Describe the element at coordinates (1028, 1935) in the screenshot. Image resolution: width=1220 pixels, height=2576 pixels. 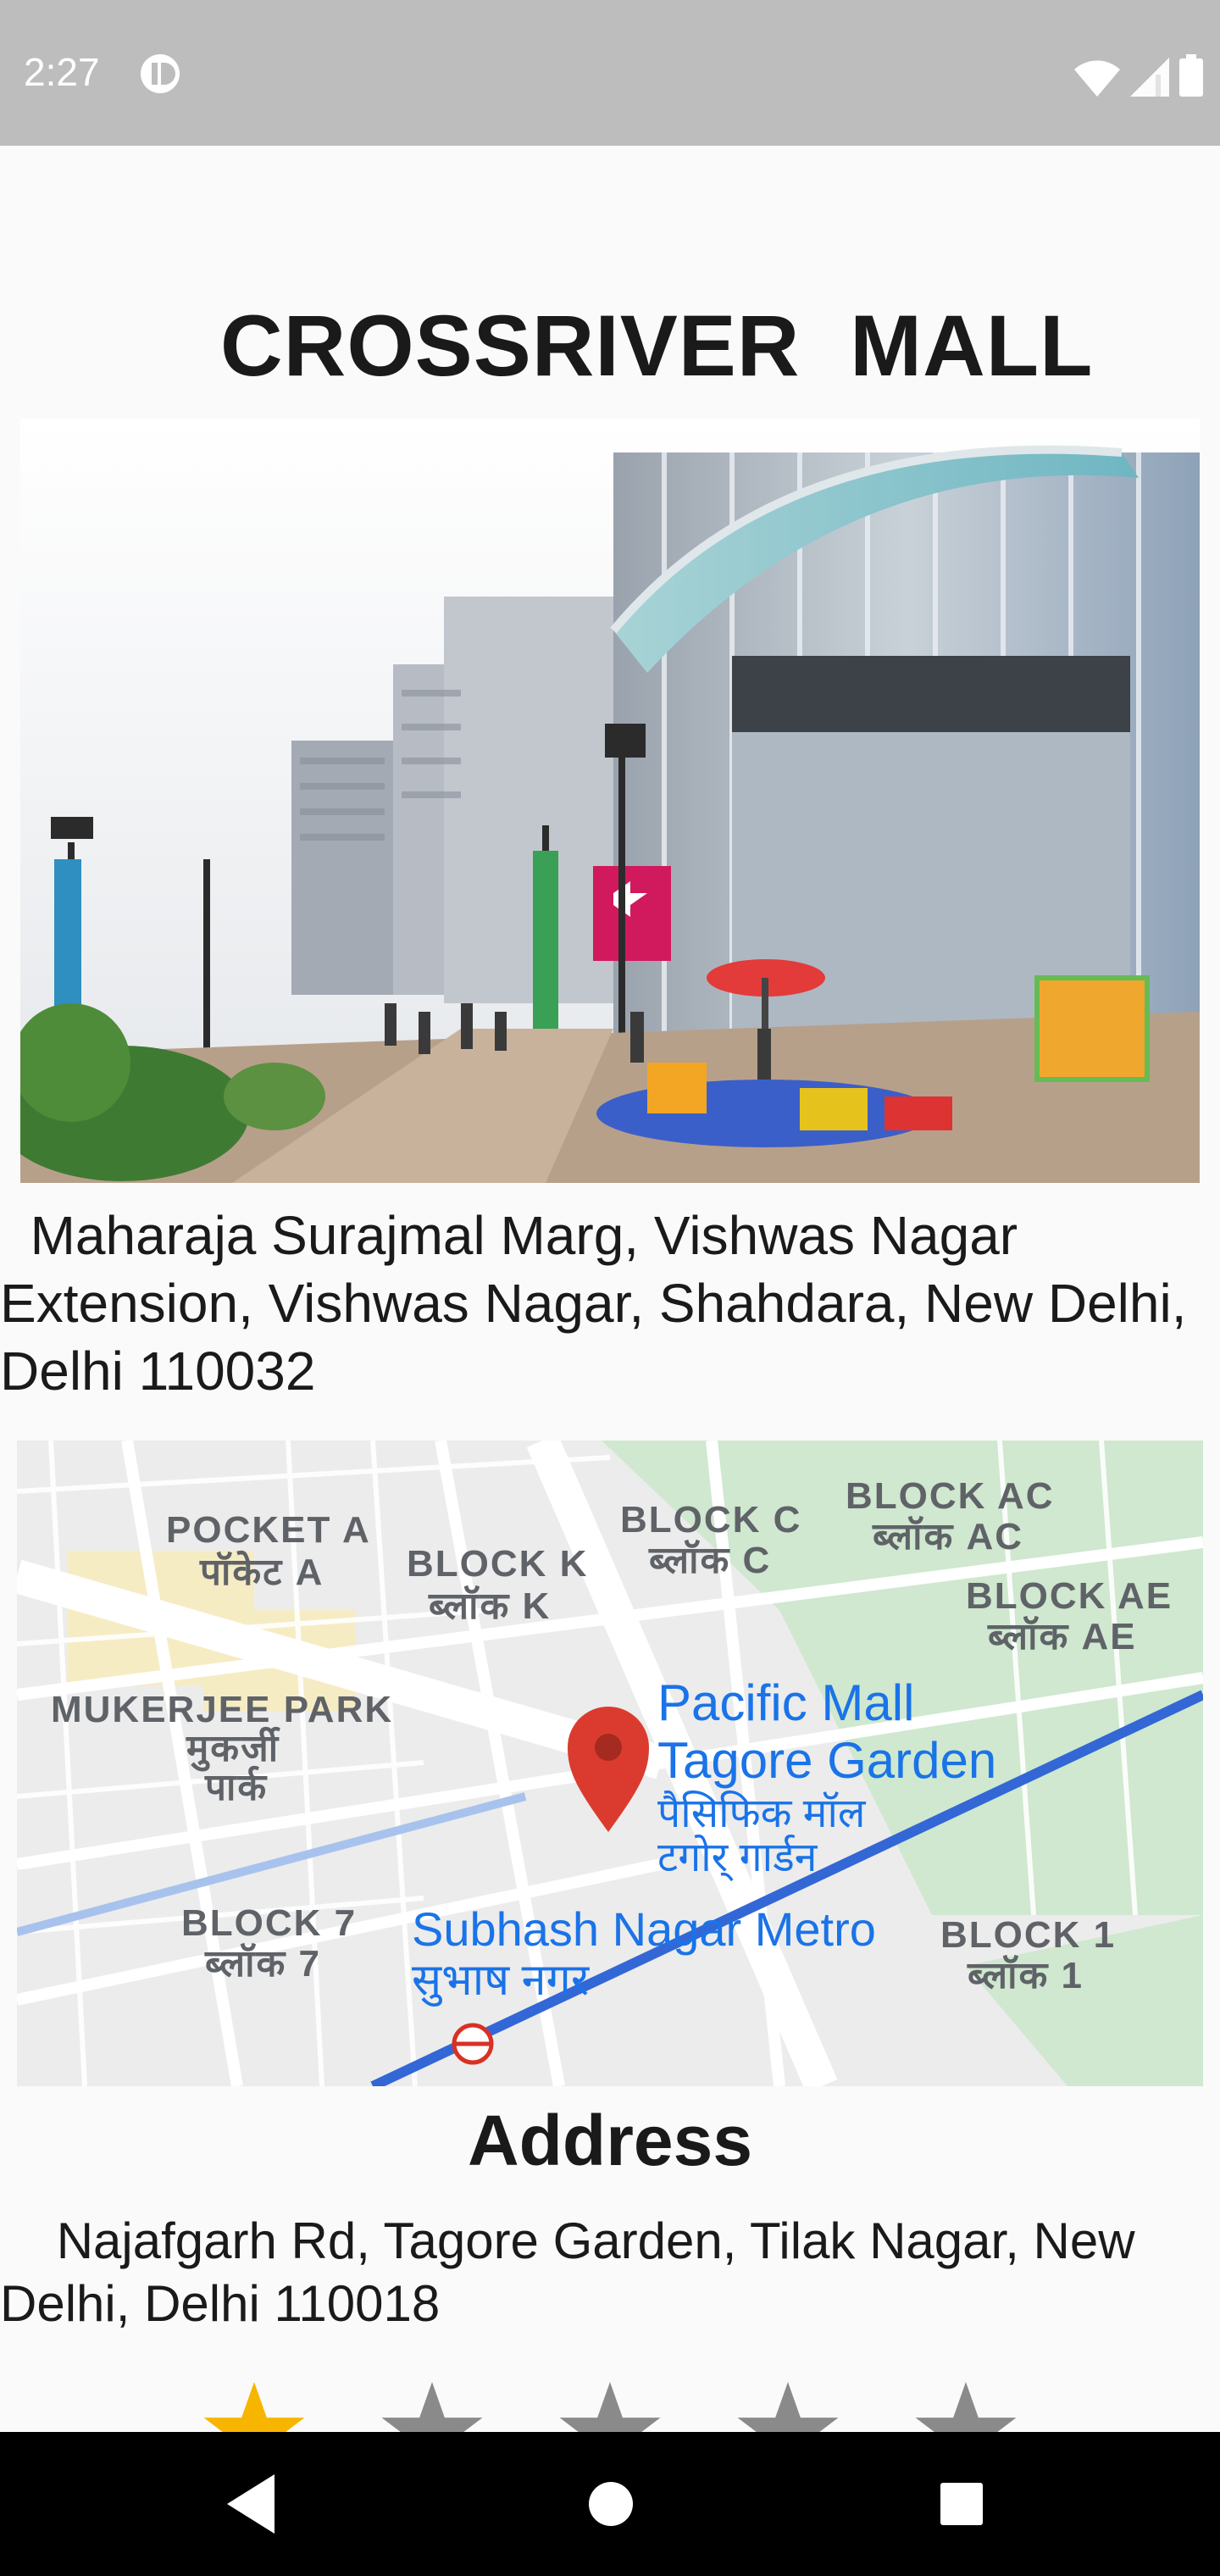
I see `map-label-block-1: BLOCK 1` at that location.